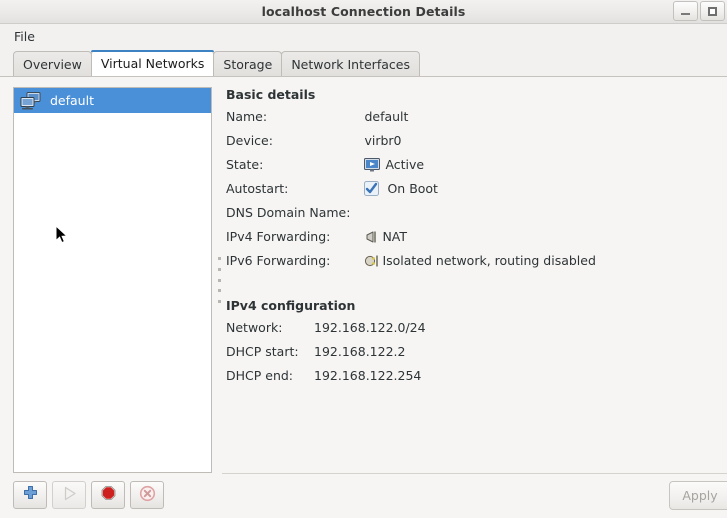 This screenshot has width=727, height=518. What do you see at coordinates (257, 188) in the screenshot?
I see `detail-label-autostart: Autostart:` at bounding box center [257, 188].